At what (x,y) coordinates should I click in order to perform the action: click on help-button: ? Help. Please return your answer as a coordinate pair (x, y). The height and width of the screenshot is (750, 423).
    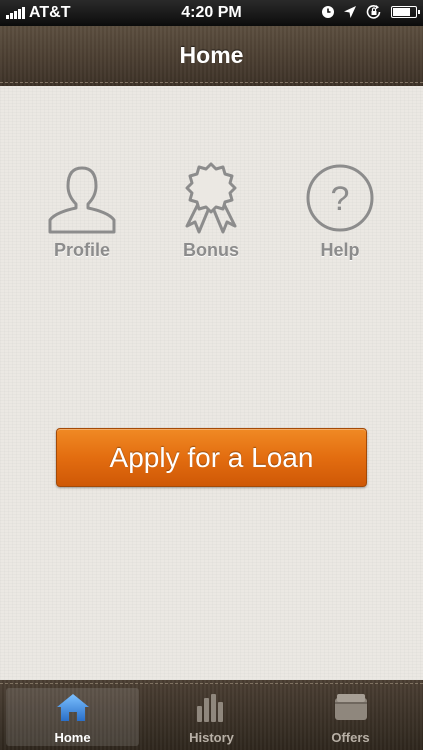
    Looking at the image, I should click on (340, 214).